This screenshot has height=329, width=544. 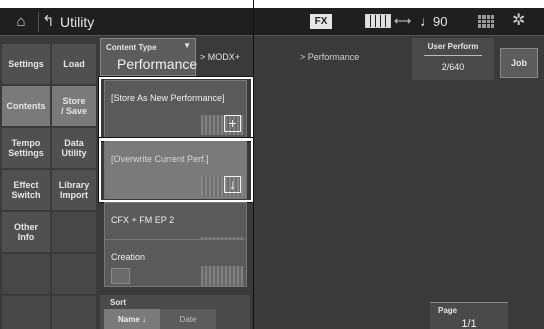 I want to click on content-type-selector: Content Type ▼ Performance, so click(x=149, y=57).